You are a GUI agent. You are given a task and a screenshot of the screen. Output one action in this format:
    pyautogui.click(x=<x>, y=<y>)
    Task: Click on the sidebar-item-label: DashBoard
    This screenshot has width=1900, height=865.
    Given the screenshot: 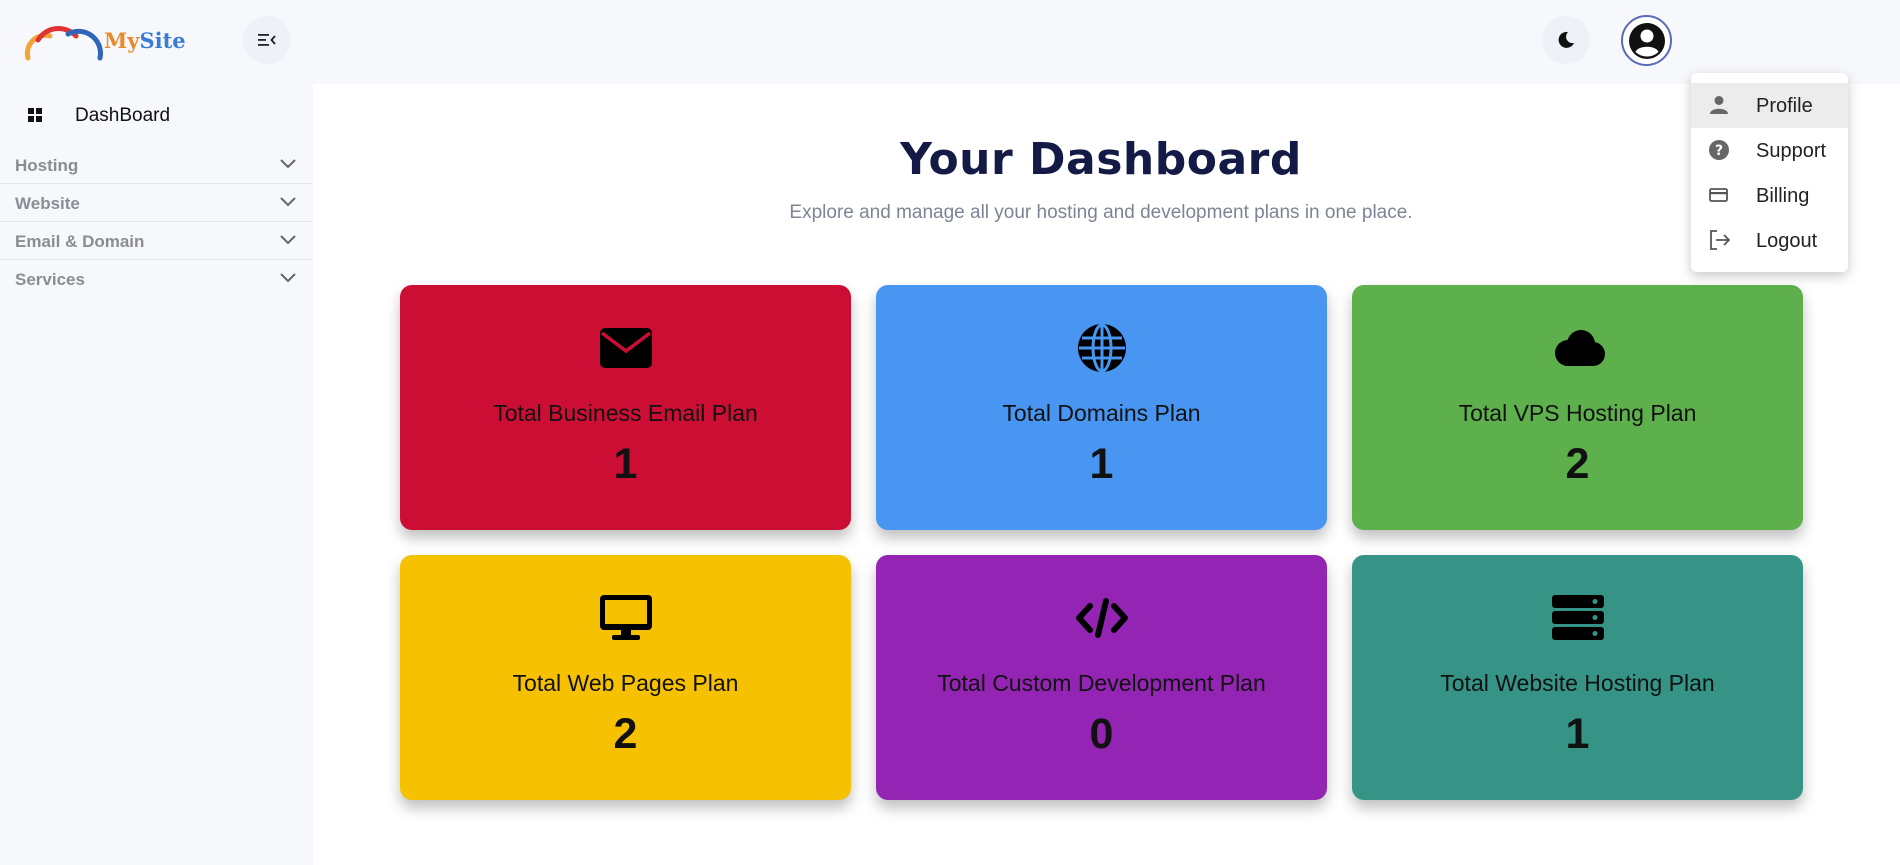 What is the action you would take?
    pyautogui.click(x=123, y=115)
    